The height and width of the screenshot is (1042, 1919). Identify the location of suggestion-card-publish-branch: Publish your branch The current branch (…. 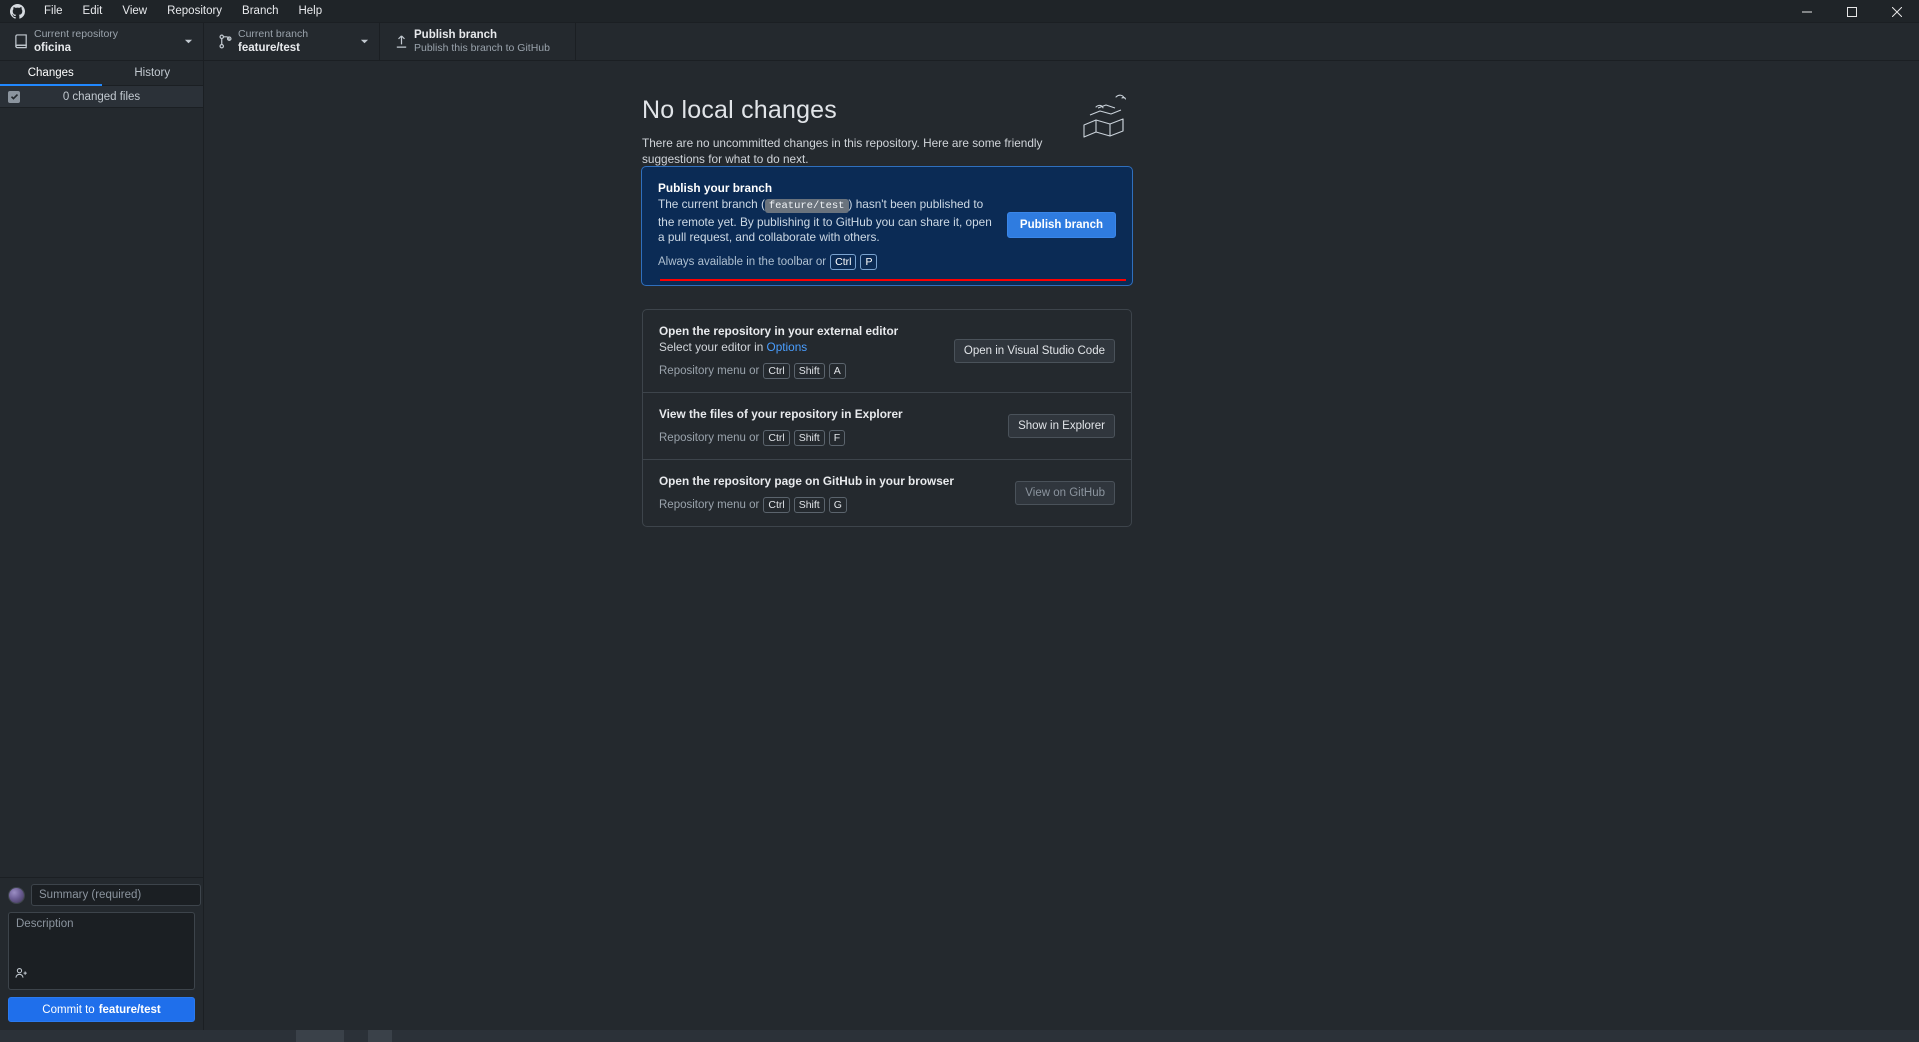
(887, 226).